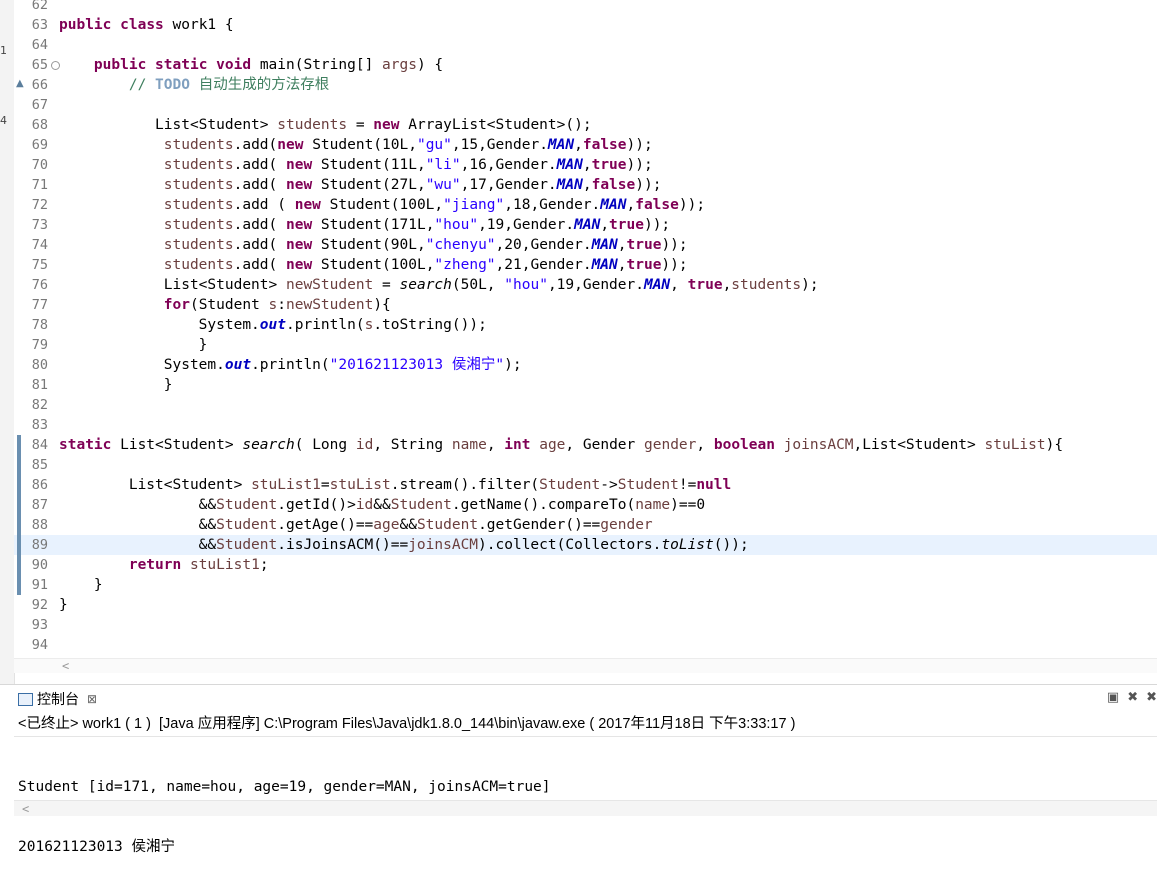  What do you see at coordinates (585, 385) in the screenshot?
I see `code-line: 81 }` at bounding box center [585, 385].